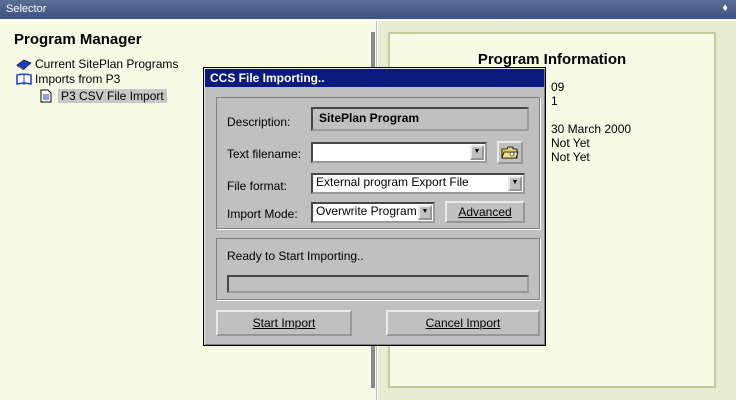 This screenshot has height=400, width=736. I want to click on tree-item-p3-csv-import: P3 CSV File Import, so click(103, 96).